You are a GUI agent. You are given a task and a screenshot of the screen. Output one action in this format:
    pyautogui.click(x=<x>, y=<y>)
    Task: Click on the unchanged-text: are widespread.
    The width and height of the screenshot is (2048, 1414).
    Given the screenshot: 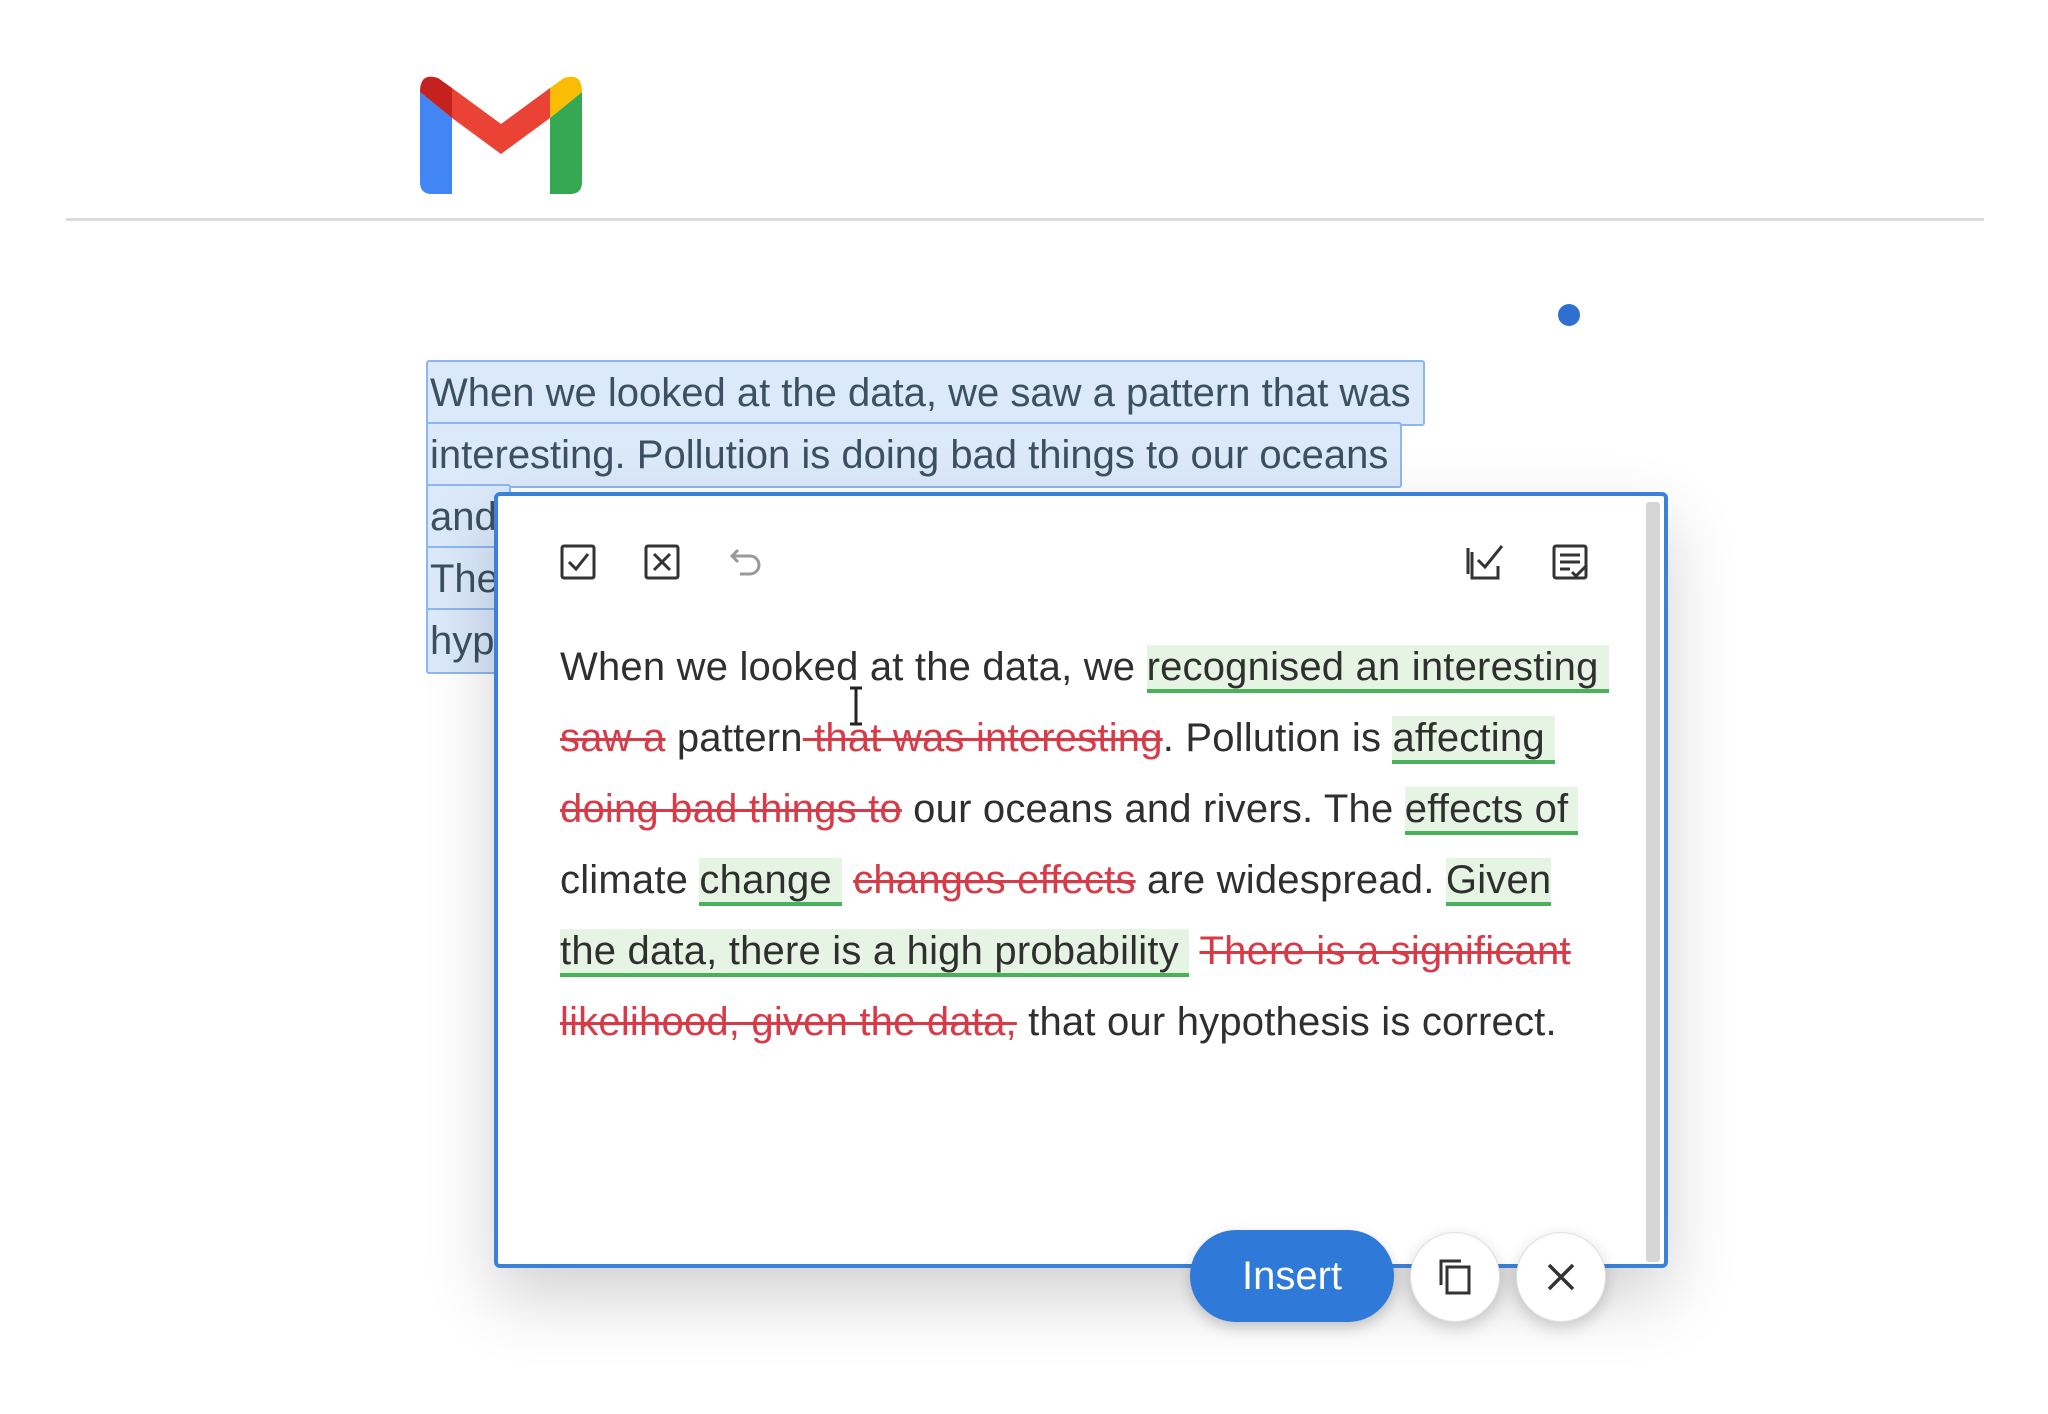 What is the action you would take?
    pyautogui.click(x=1290, y=880)
    